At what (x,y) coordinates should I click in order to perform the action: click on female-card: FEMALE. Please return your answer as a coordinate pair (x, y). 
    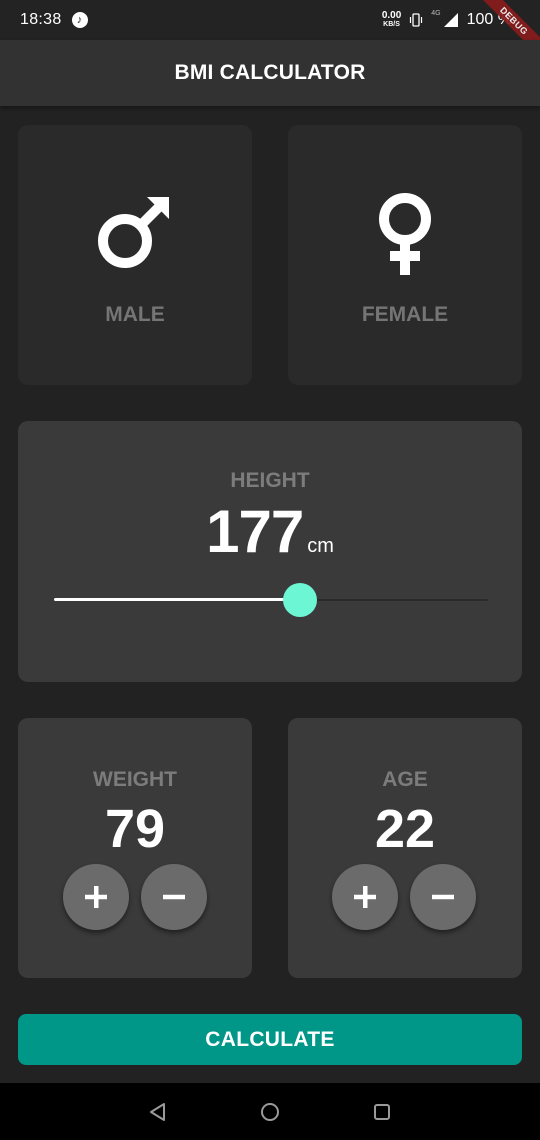
    Looking at the image, I should click on (405, 255).